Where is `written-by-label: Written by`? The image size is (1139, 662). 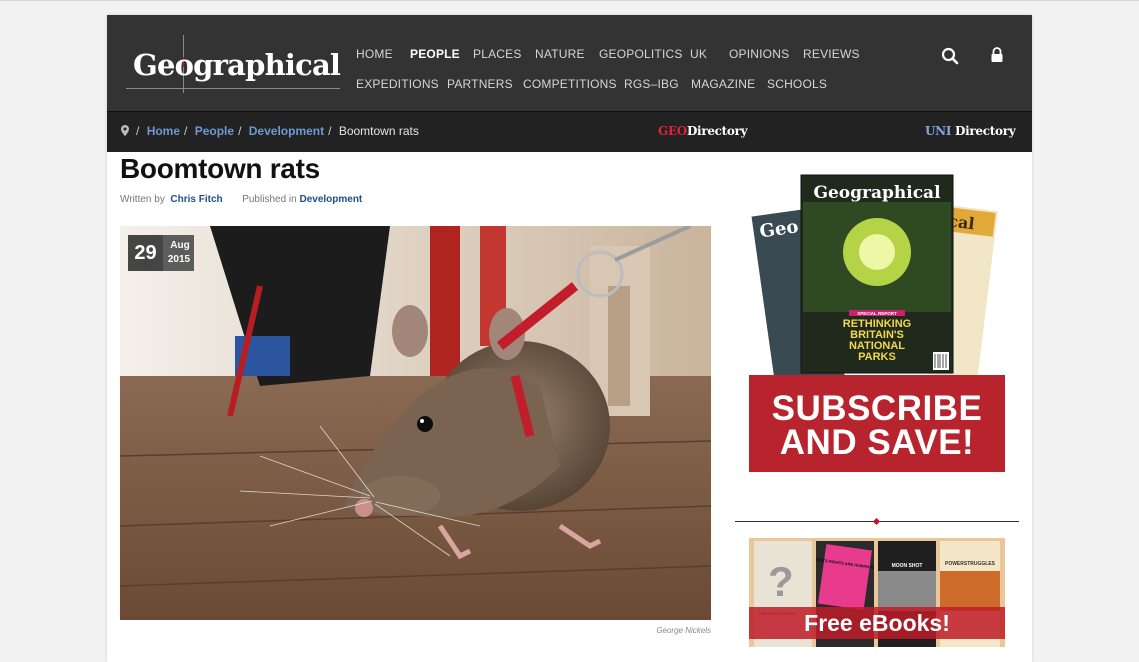 written-by-label: Written by is located at coordinates (142, 199).